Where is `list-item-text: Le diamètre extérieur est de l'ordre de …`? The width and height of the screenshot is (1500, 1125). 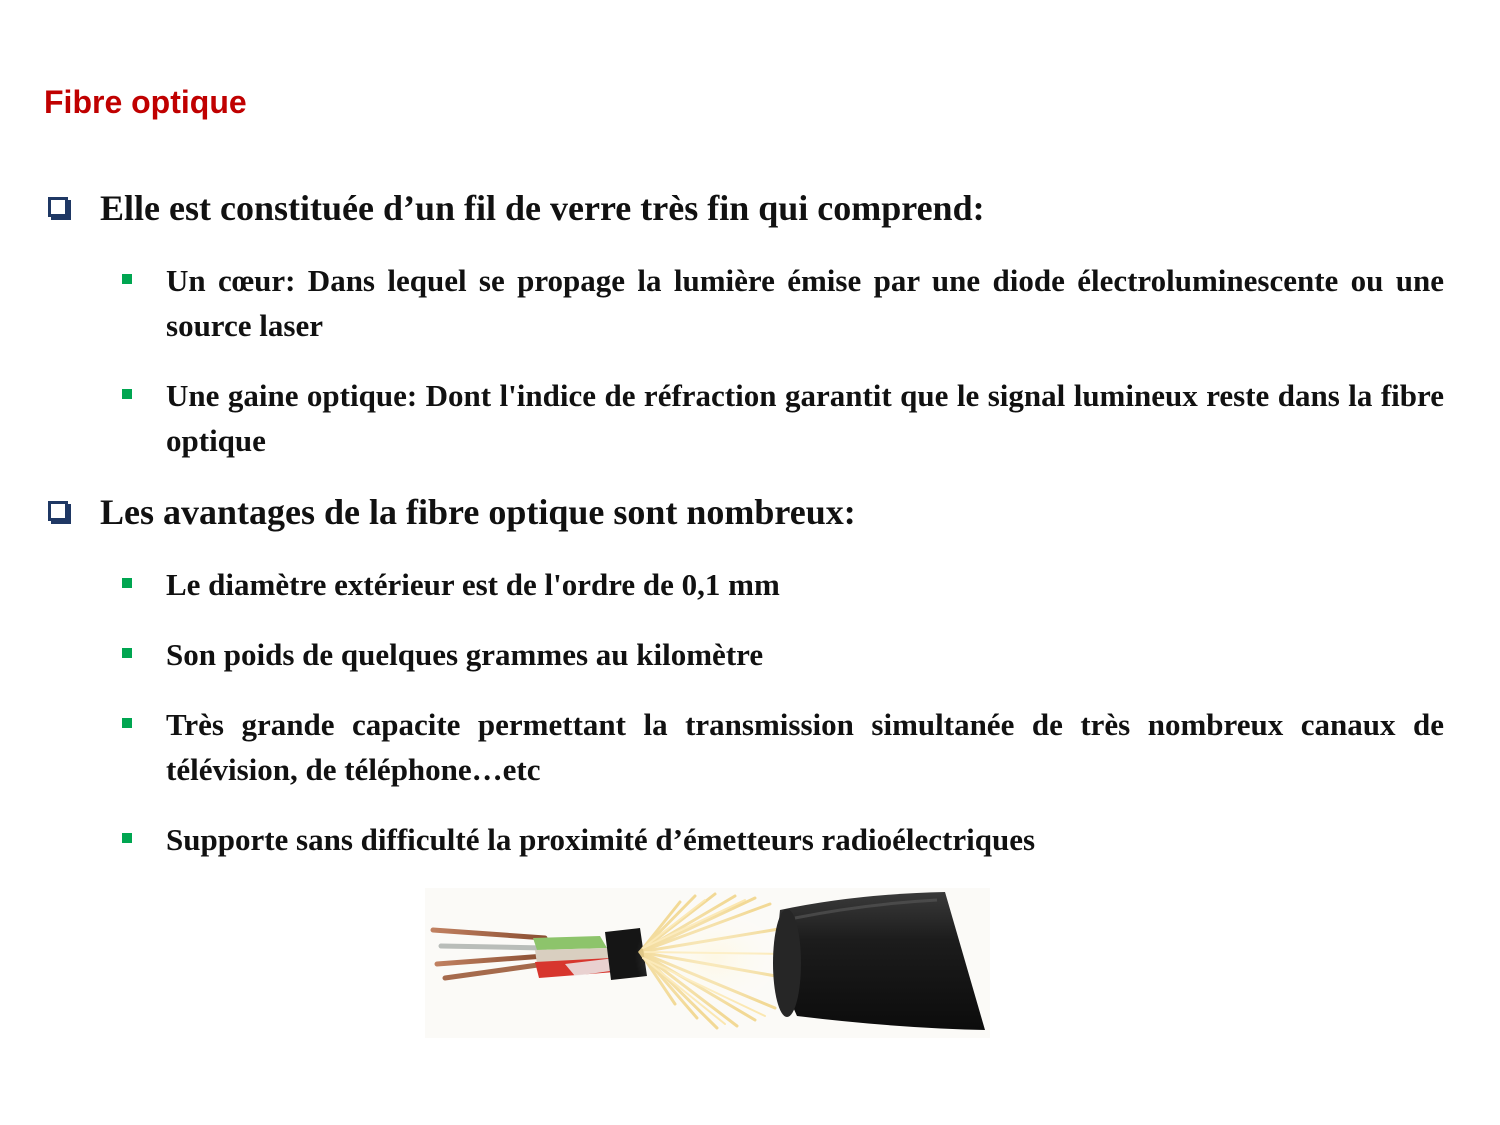
list-item-text: Le diamètre extérieur est de l'ordre de … is located at coordinates (473, 584).